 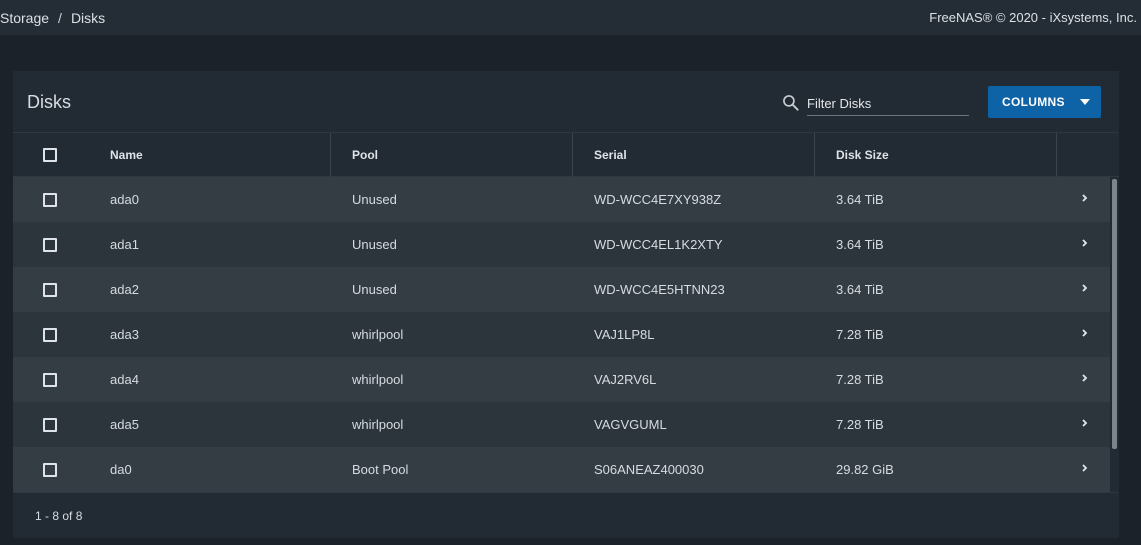 I want to click on select-all-cell, so click(x=50, y=155).